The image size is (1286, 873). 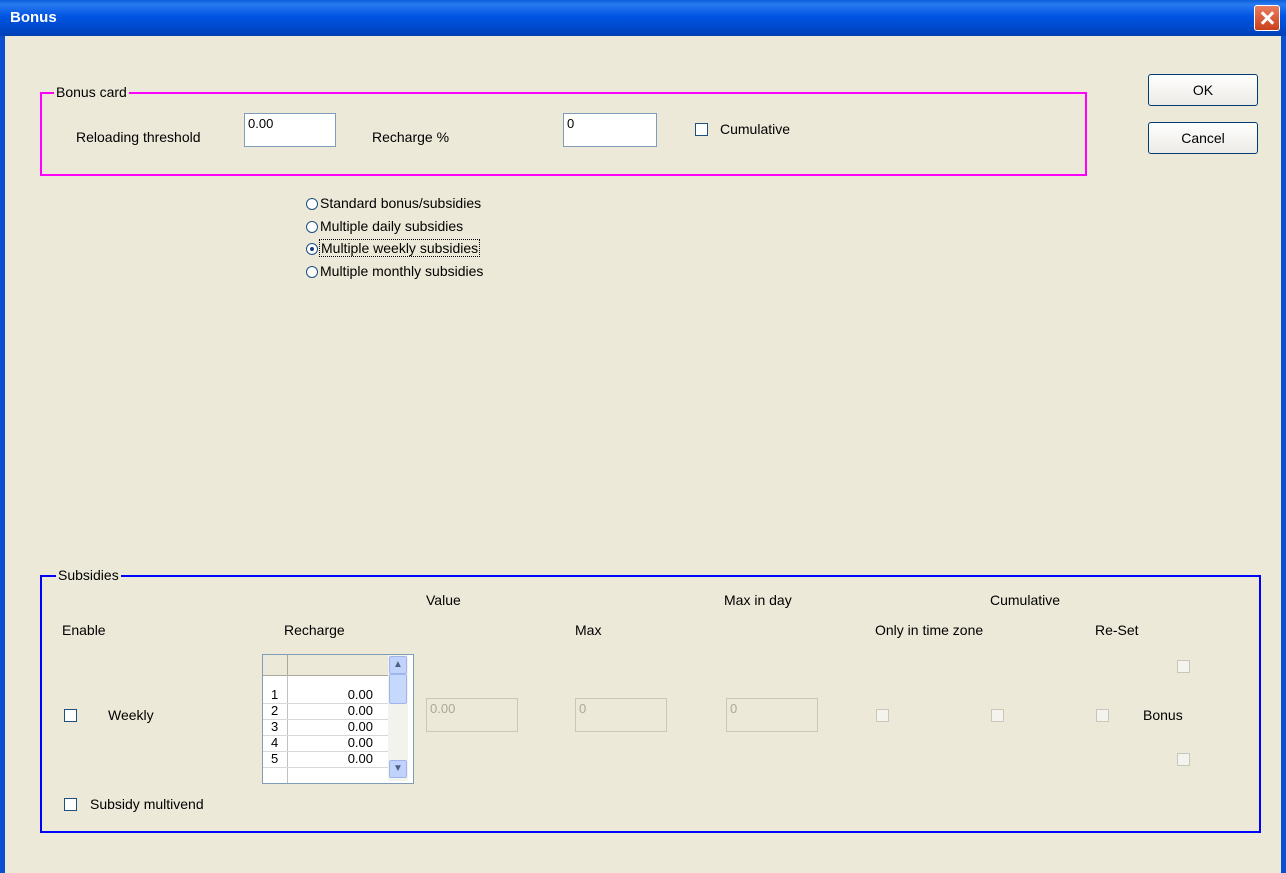 I want to click on table-row: 4 0.00, so click(x=325, y=743).